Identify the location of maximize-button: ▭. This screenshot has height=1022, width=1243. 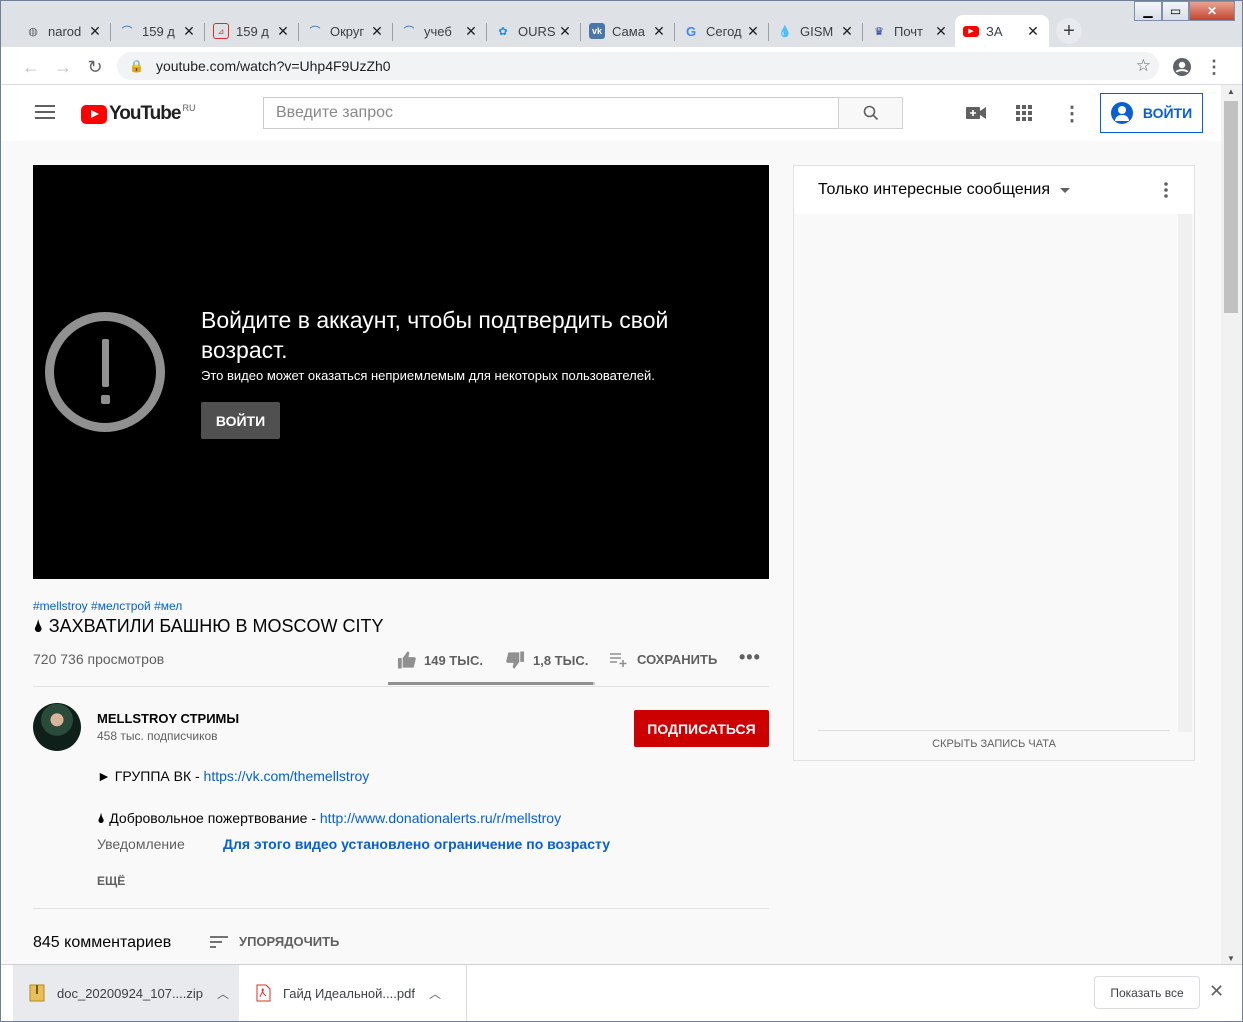
(1175, 11).